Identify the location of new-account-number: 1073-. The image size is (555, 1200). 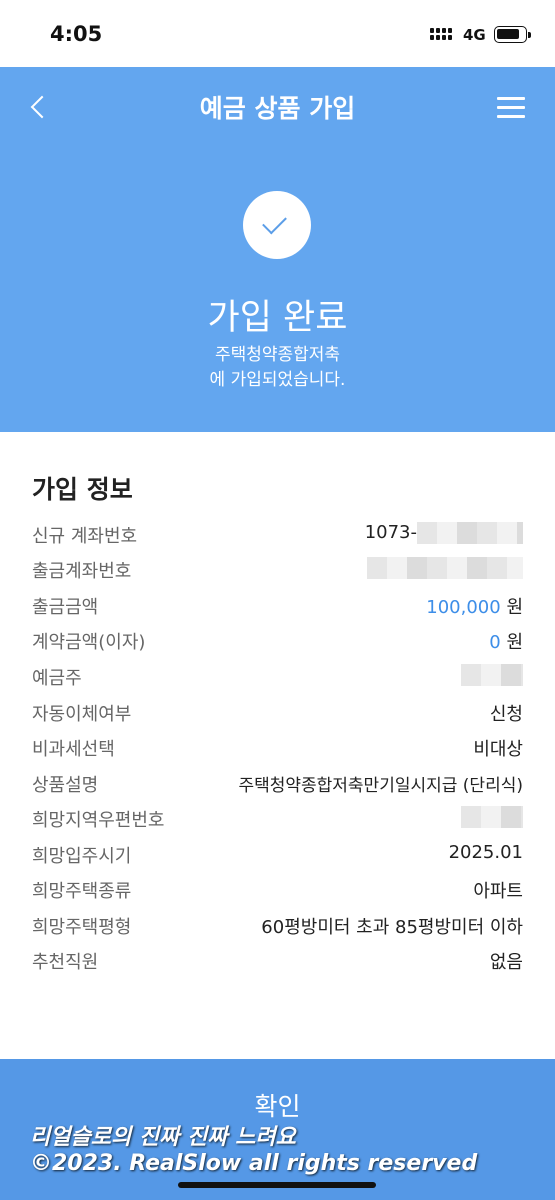
(390, 532).